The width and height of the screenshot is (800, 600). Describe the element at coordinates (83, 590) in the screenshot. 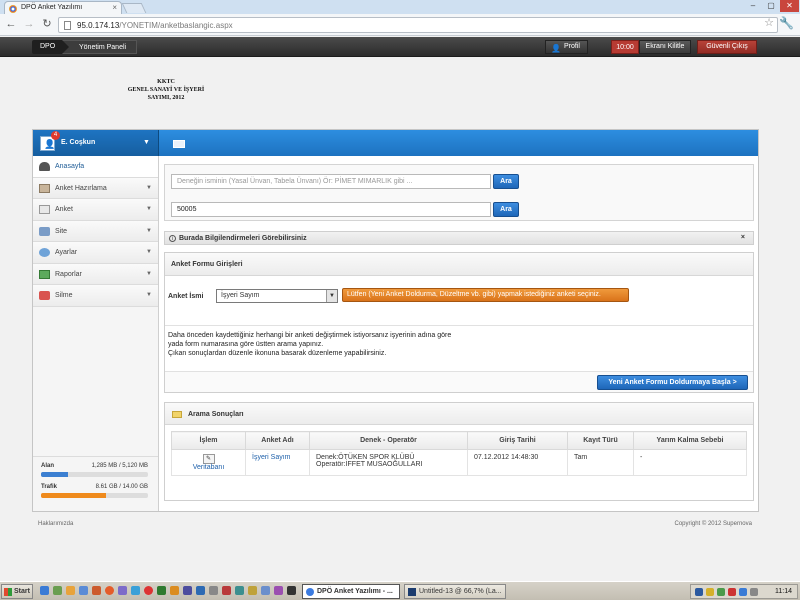

I see `quicklaunch-ie-icon` at that location.